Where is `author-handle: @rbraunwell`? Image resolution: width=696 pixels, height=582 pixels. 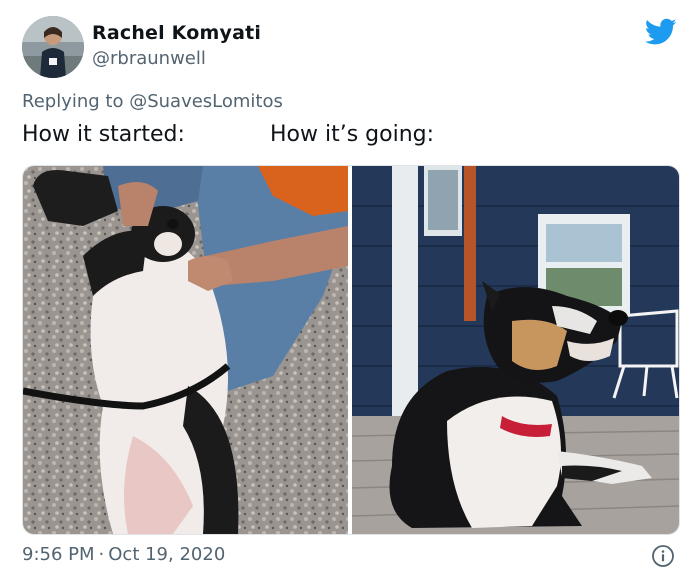
author-handle: @rbraunwell is located at coordinates (149, 58).